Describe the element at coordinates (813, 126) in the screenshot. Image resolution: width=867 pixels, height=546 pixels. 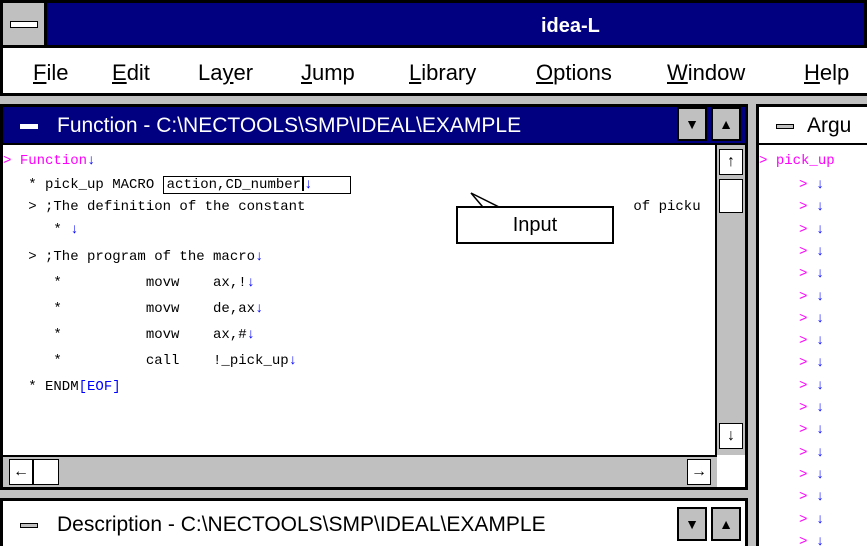
I see `argument-window-titlebar: Argu` at that location.